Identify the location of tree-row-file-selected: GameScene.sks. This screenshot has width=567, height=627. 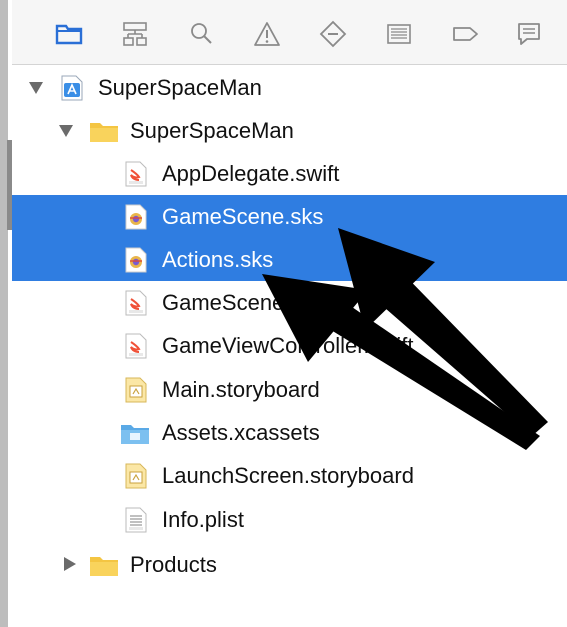
(289, 216).